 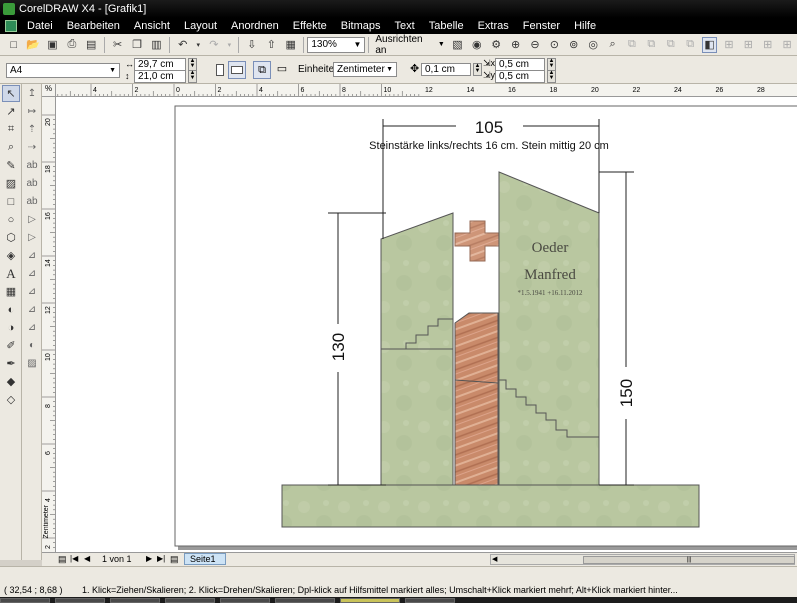 What do you see at coordinates (290, 45) in the screenshot?
I see `application-launcher-icon: ▦` at bounding box center [290, 45].